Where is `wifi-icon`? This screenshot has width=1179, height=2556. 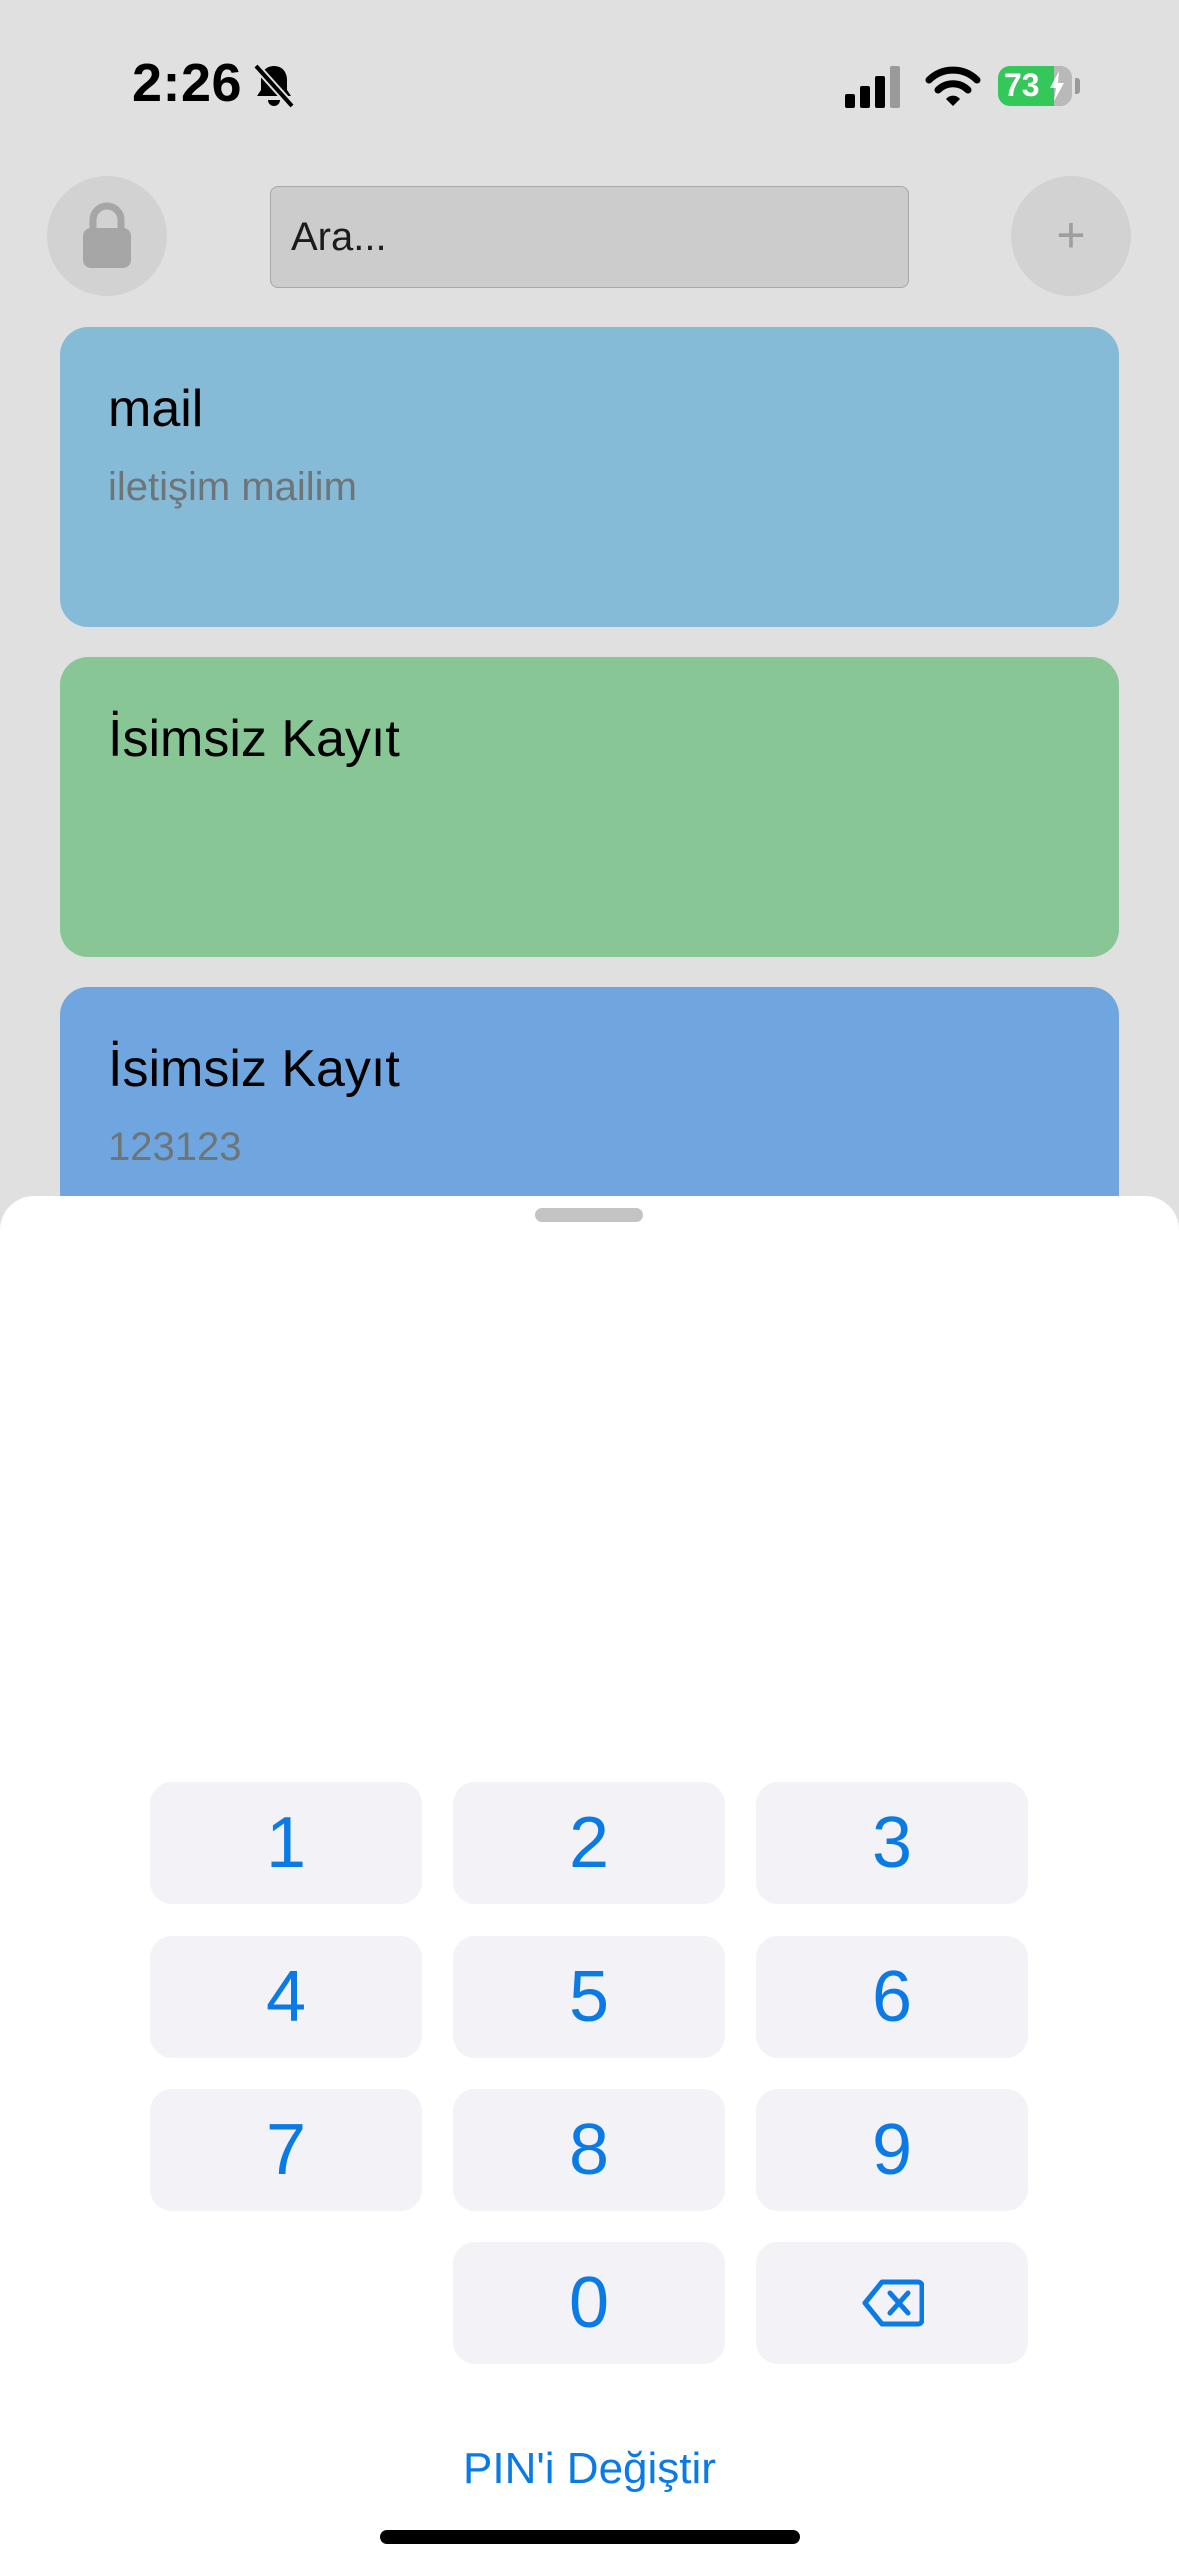
wifi-icon is located at coordinates (953, 86).